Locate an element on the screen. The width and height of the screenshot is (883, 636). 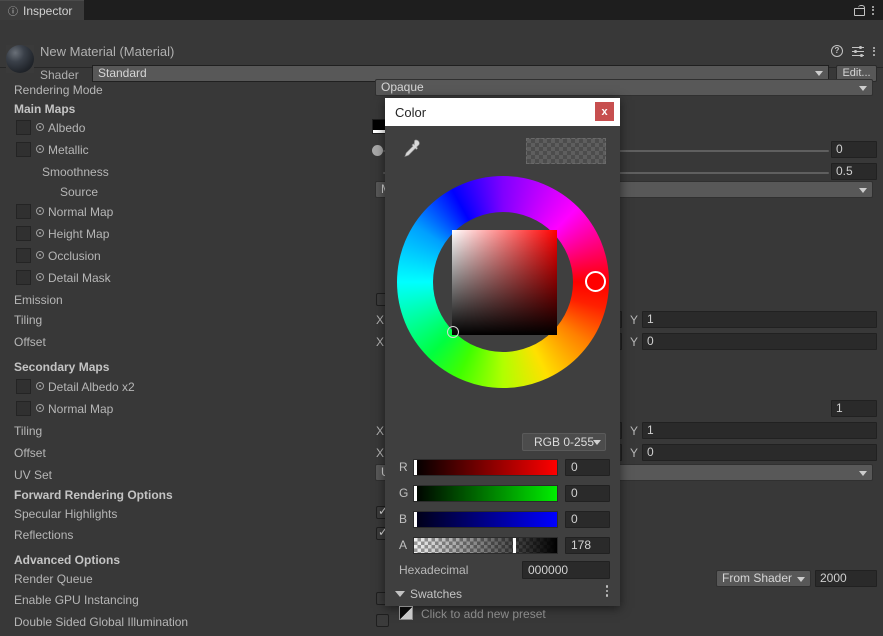
smoothness-source-label: Source is located at coordinates (79, 192).